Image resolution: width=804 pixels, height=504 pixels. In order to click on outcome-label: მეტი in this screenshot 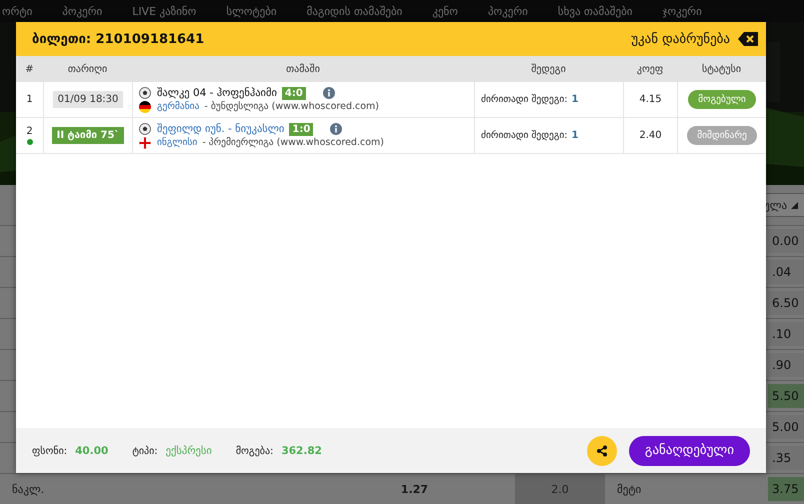, I will do `click(629, 489)`.